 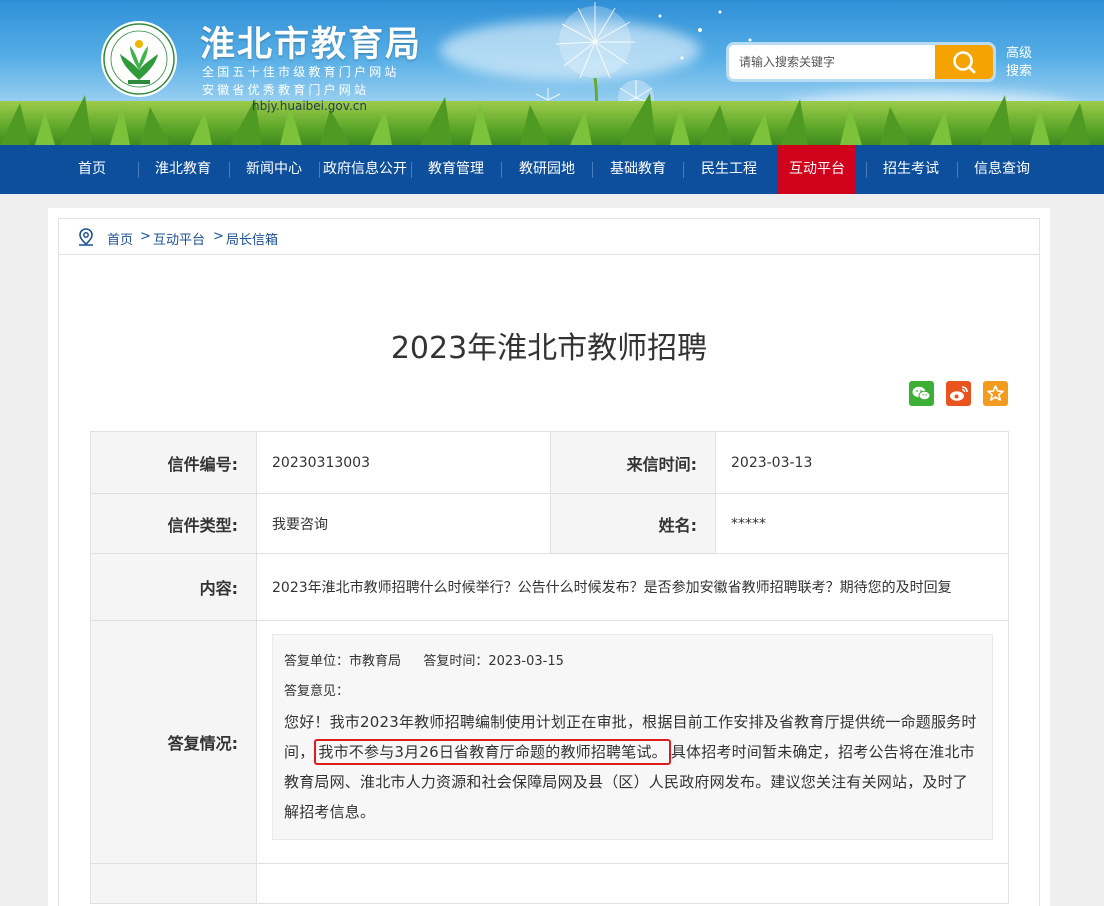 I want to click on weibo-icon, so click(x=959, y=393).